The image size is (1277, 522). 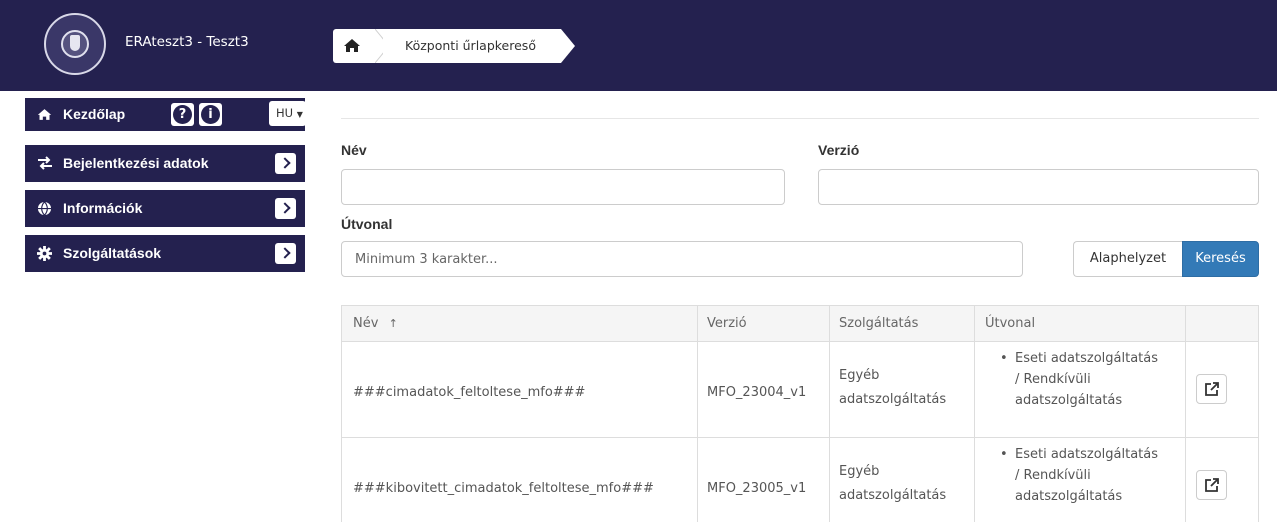 I want to click on breadcrumb-current-label: Központi űrlapkereső, so click(x=470, y=45).